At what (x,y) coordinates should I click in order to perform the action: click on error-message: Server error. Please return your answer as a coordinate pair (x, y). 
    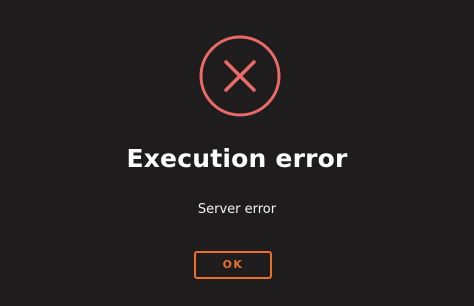
    Looking at the image, I should click on (237, 209).